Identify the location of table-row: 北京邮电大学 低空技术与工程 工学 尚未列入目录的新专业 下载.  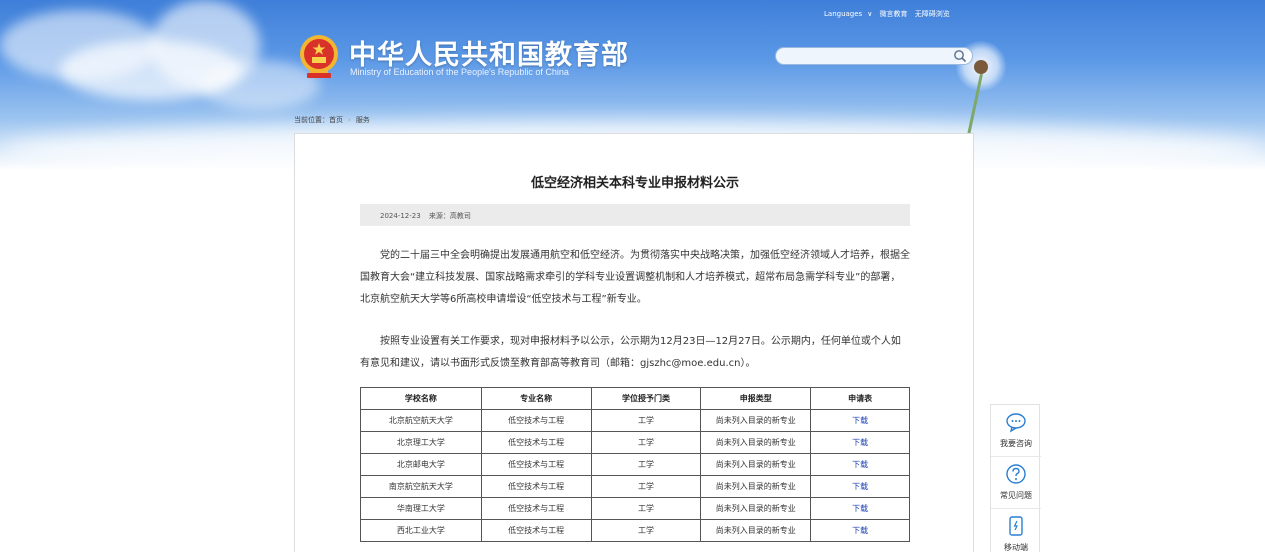
(635, 464).